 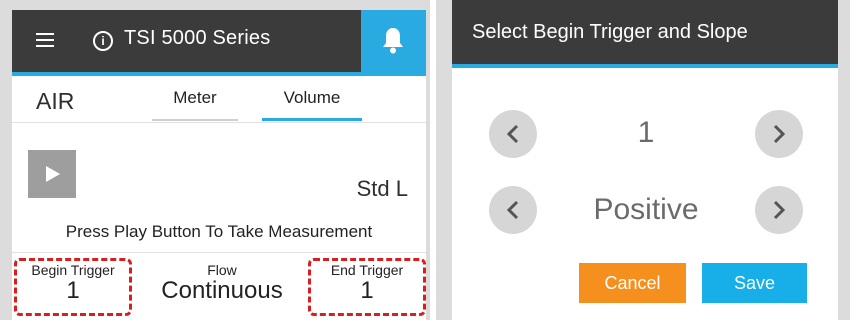 I want to click on tab-meter-underline, so click(x=195, y=120).